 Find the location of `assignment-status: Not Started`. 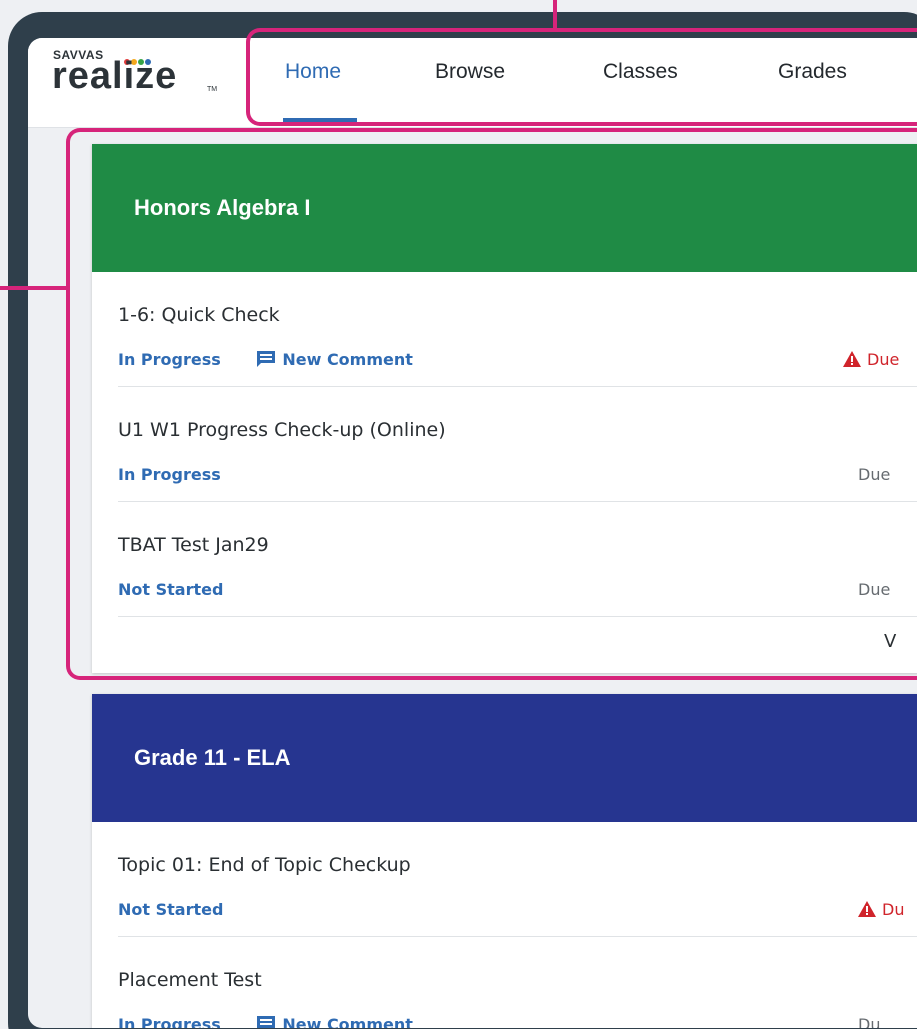

assignment-status: Not Started is located at coordinates (171, 909).